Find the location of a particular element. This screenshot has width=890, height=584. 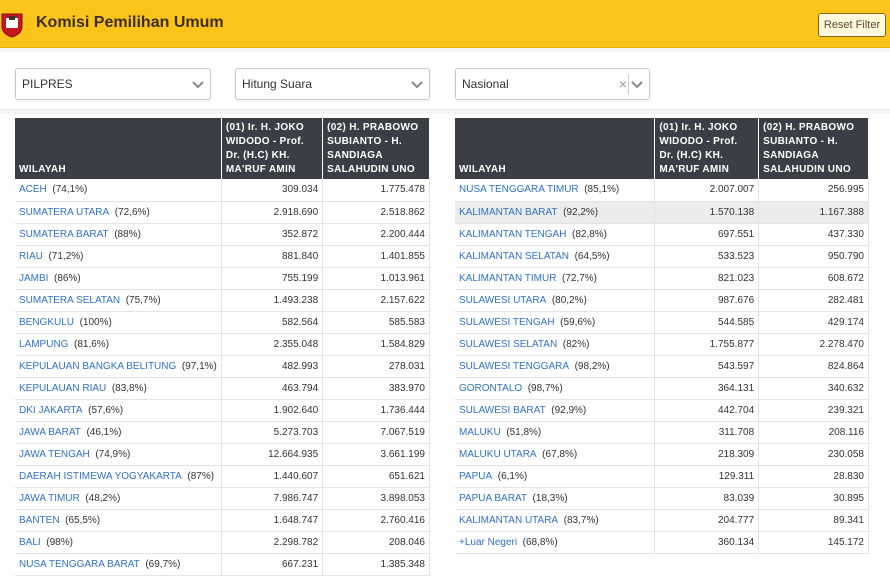

region-cell: KALIMANTAN TENGAH (82,8%) is located at coordinates (555, 234).